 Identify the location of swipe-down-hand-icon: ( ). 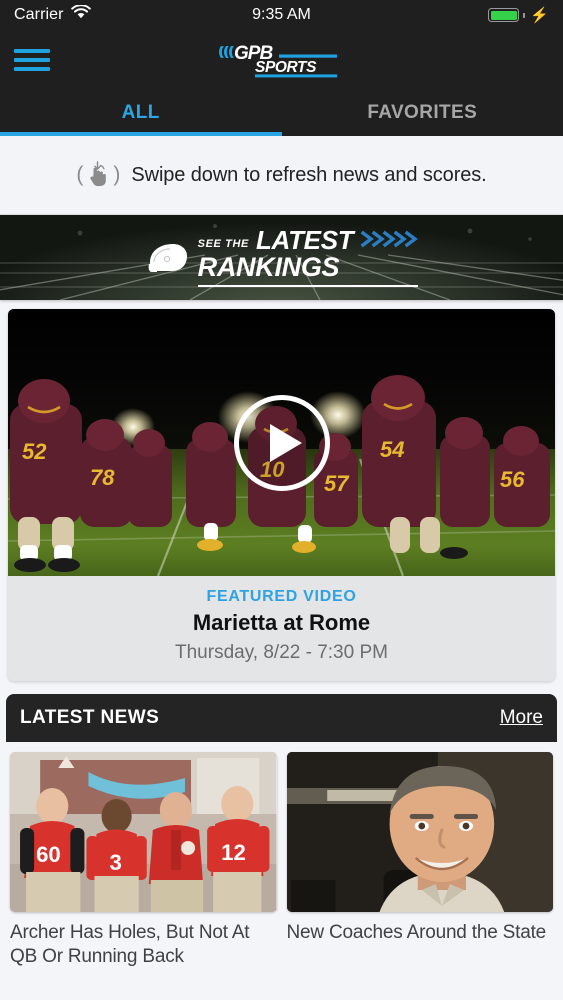
(98, 175).